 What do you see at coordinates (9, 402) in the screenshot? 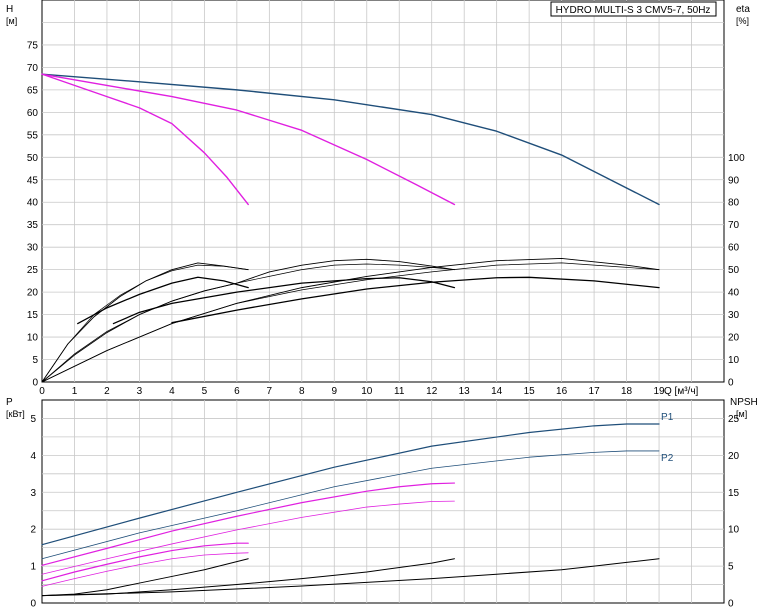
I see `bottom-left-axis-label: P` at bounding box center [9, 402].